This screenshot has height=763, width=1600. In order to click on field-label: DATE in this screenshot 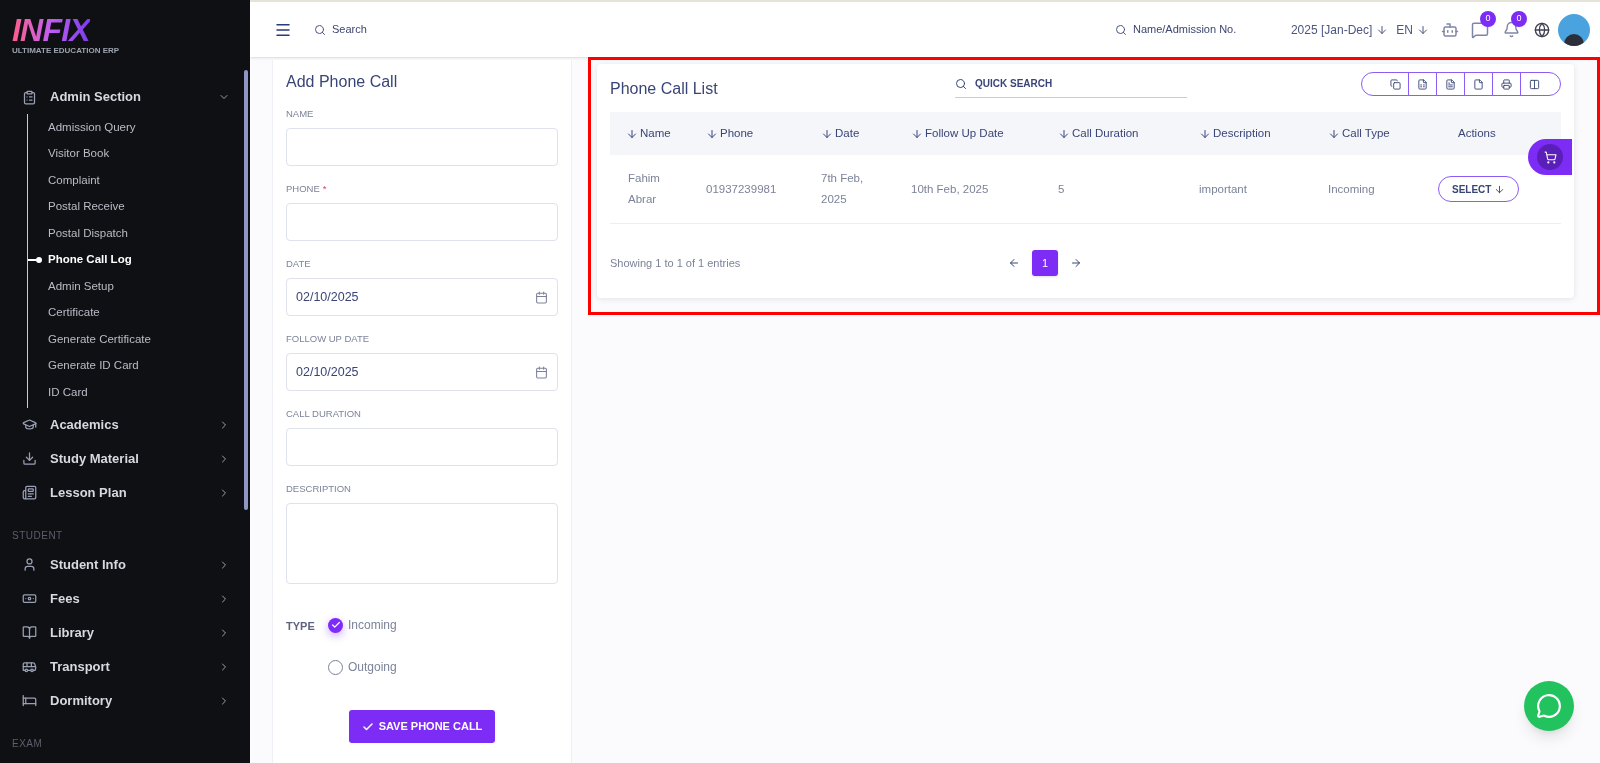, I will do `click(298, 264)`.